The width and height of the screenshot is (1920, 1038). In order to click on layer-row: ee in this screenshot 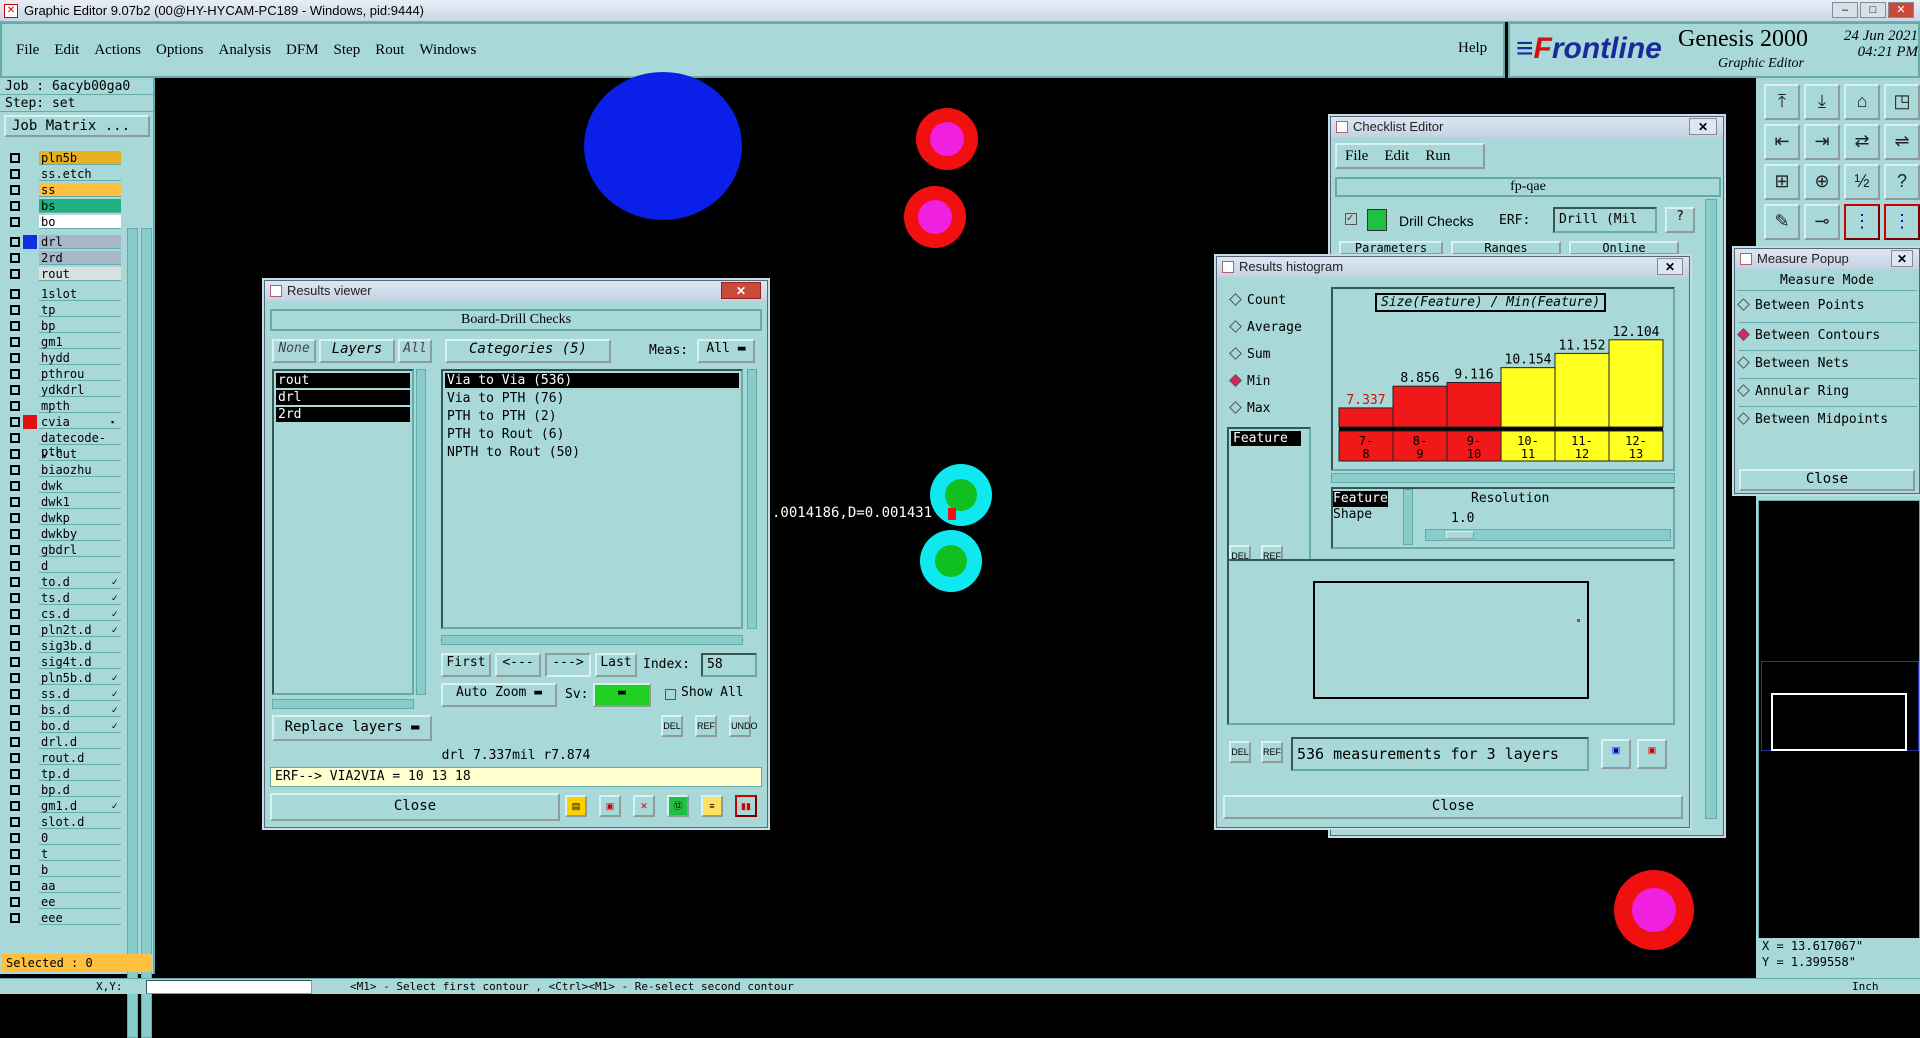, I will do `click(64, 902)`.